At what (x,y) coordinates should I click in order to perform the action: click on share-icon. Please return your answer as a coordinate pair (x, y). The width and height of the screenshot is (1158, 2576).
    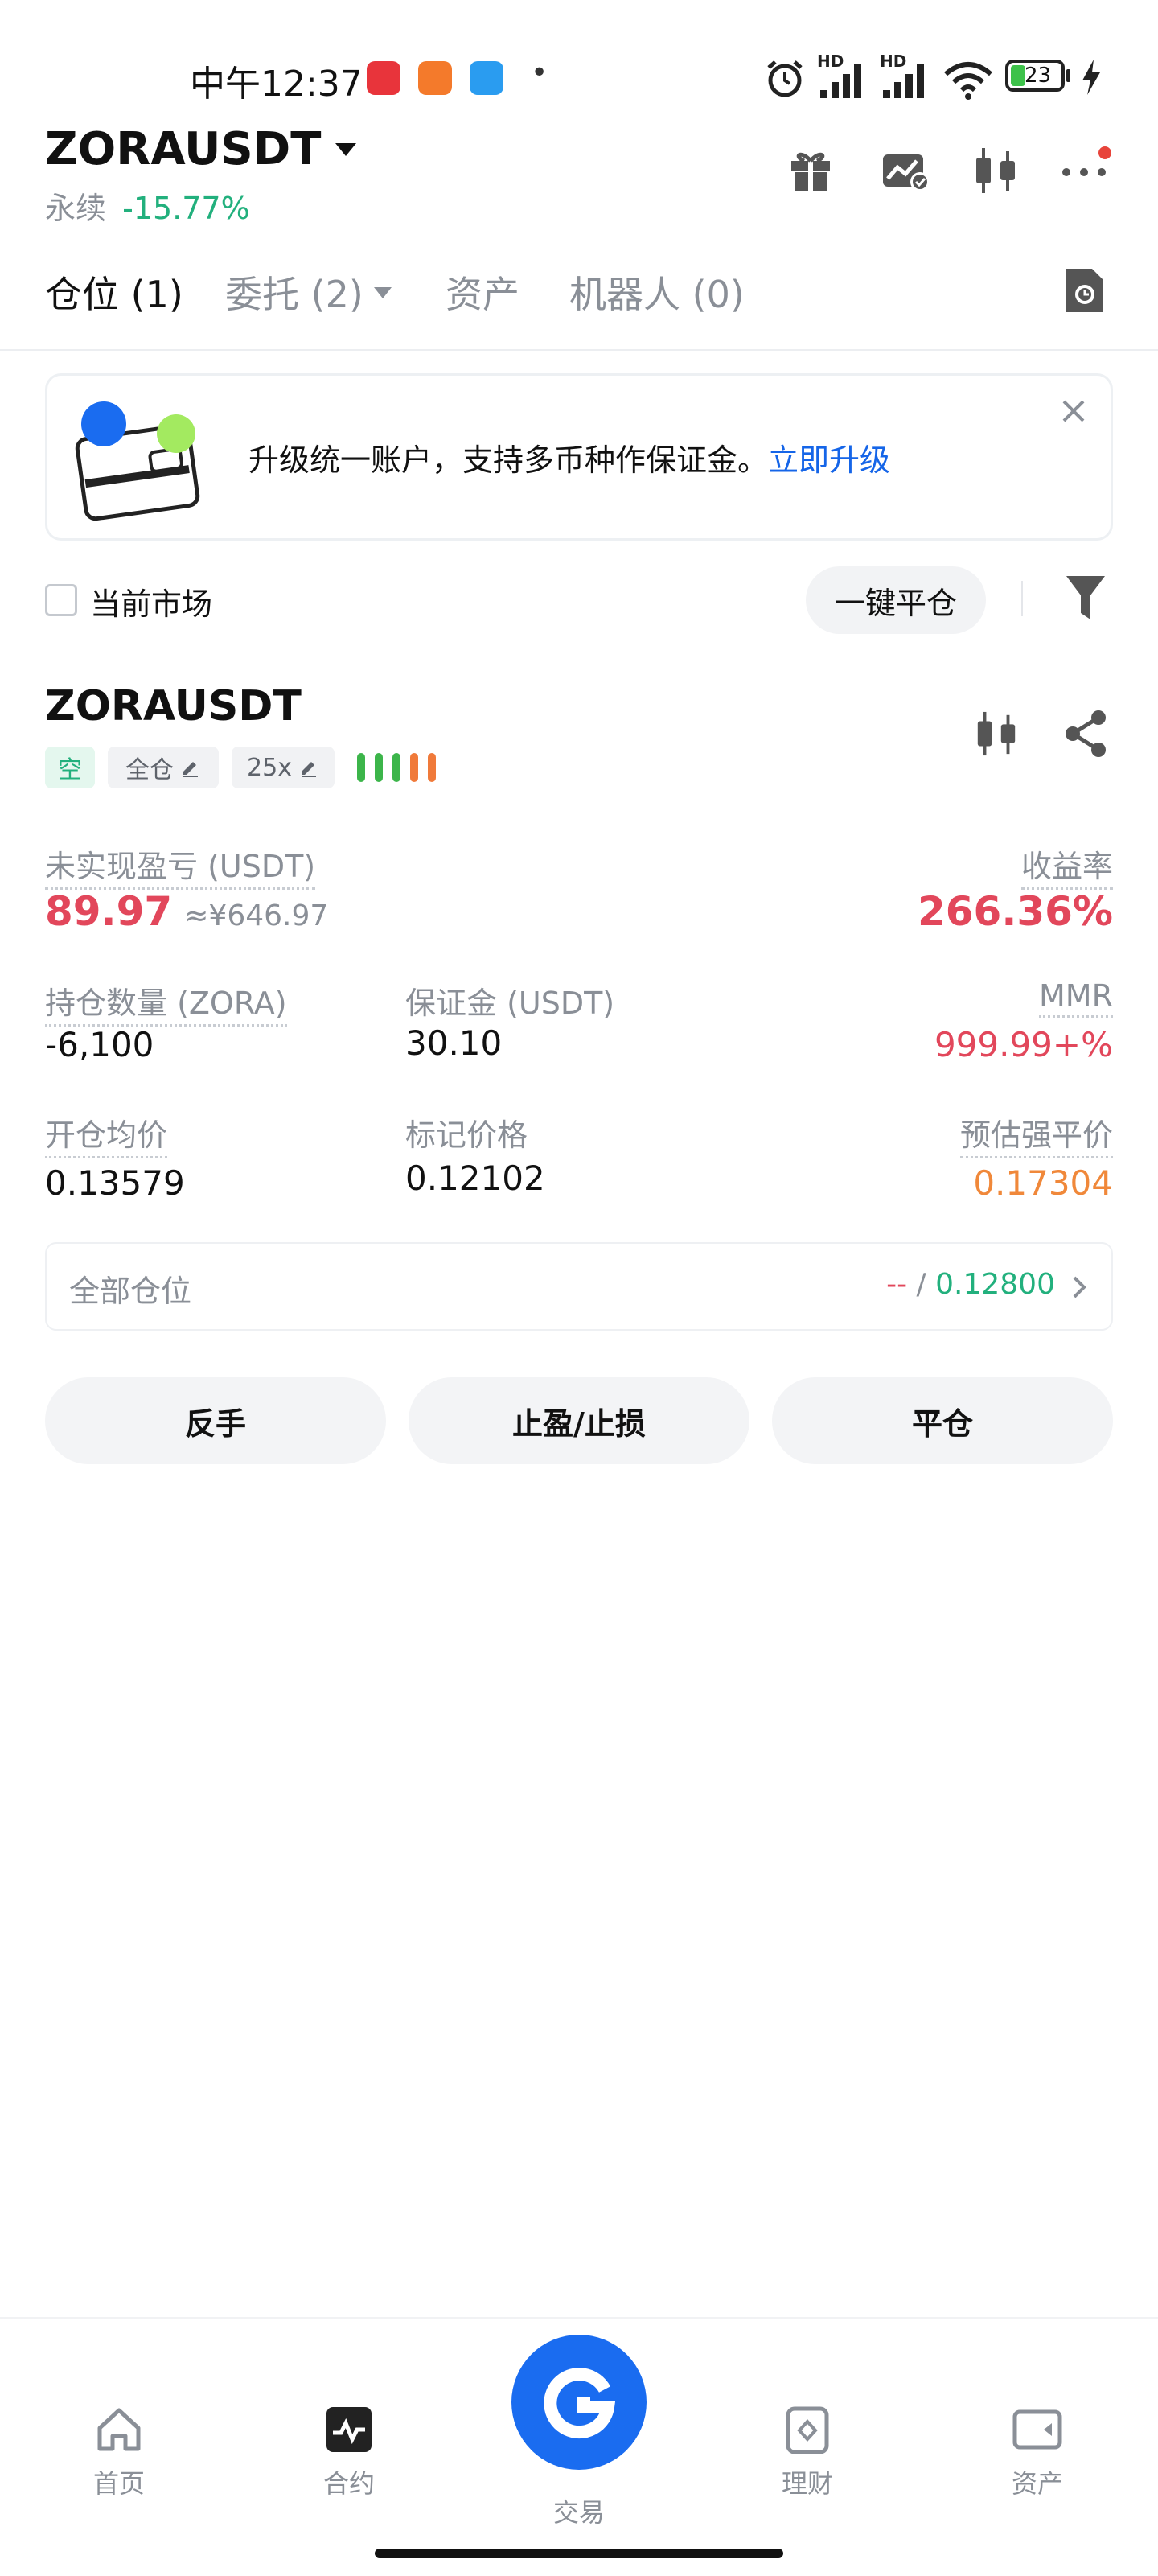
    Looking at the image, I should click on (1086, 733).